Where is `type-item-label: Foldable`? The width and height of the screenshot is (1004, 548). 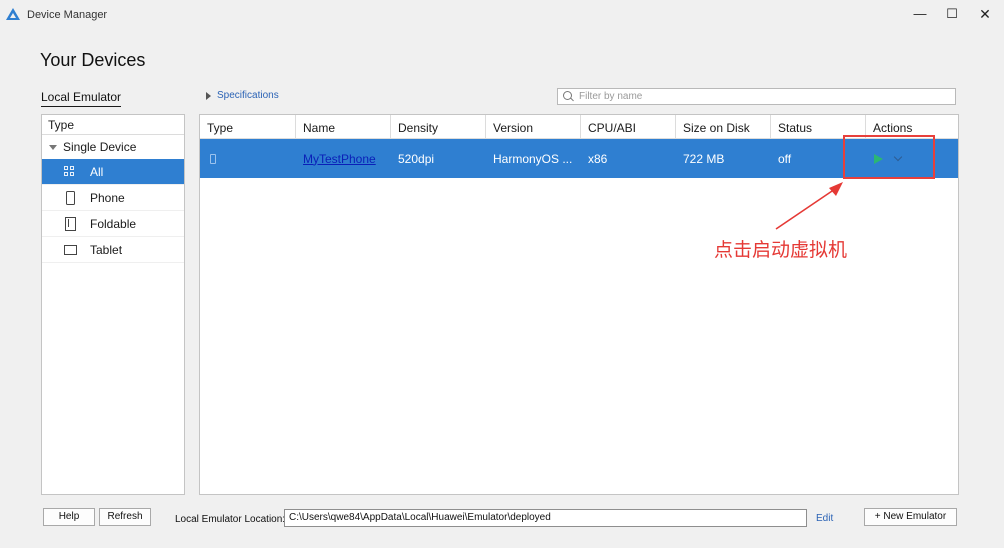 type-item-label: Foldable is located at coordinates (113, 223).